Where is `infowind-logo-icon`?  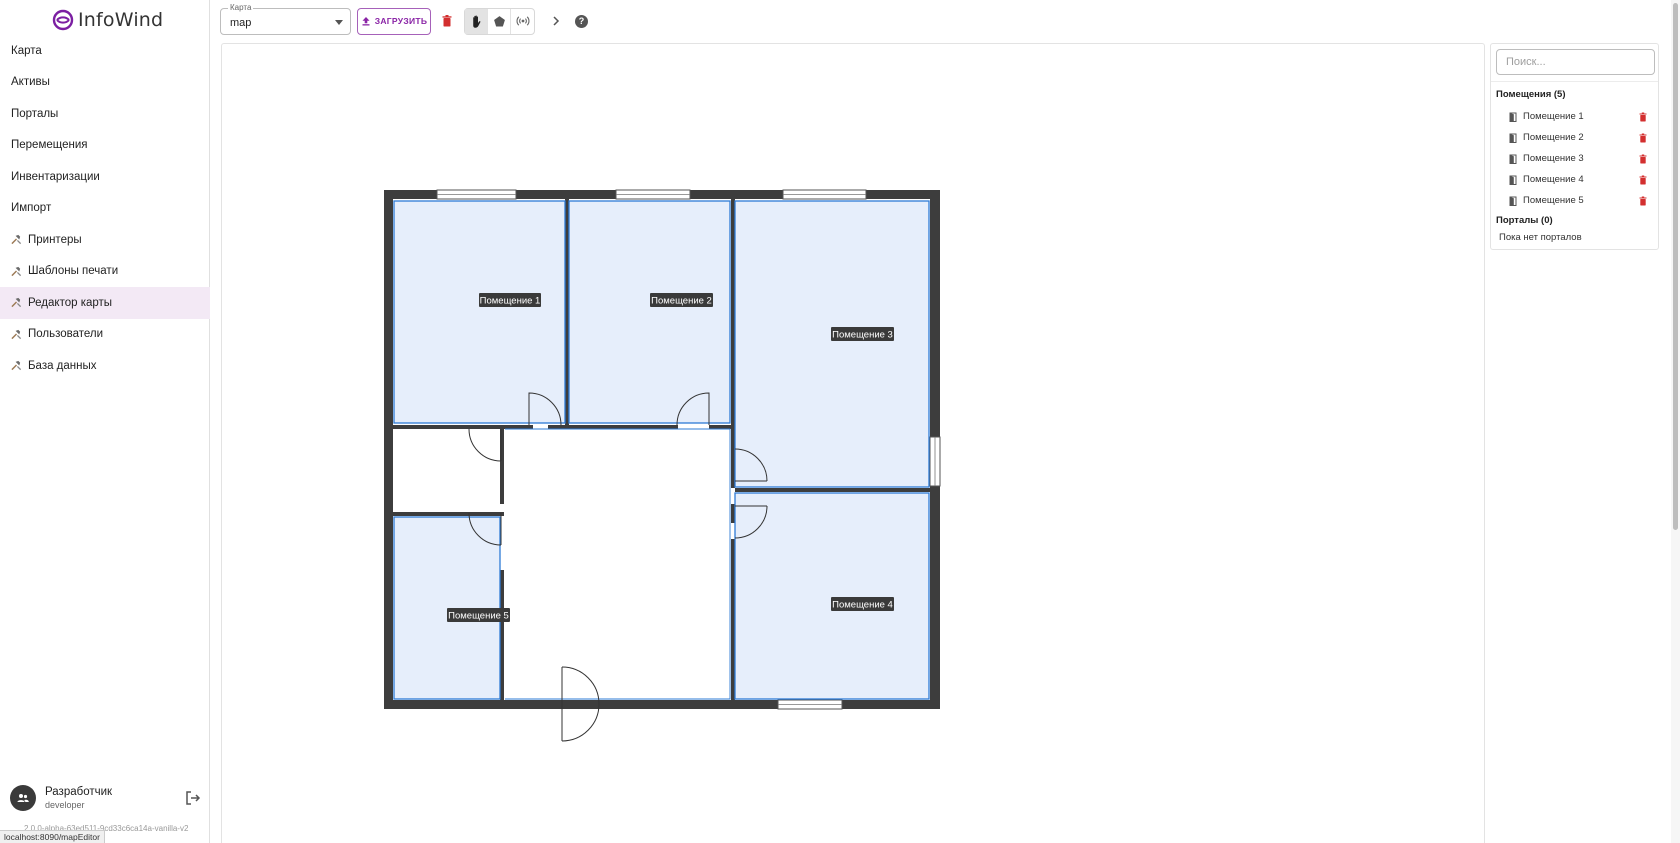 infowind-logo-icon is located at coordinates (63, 20).